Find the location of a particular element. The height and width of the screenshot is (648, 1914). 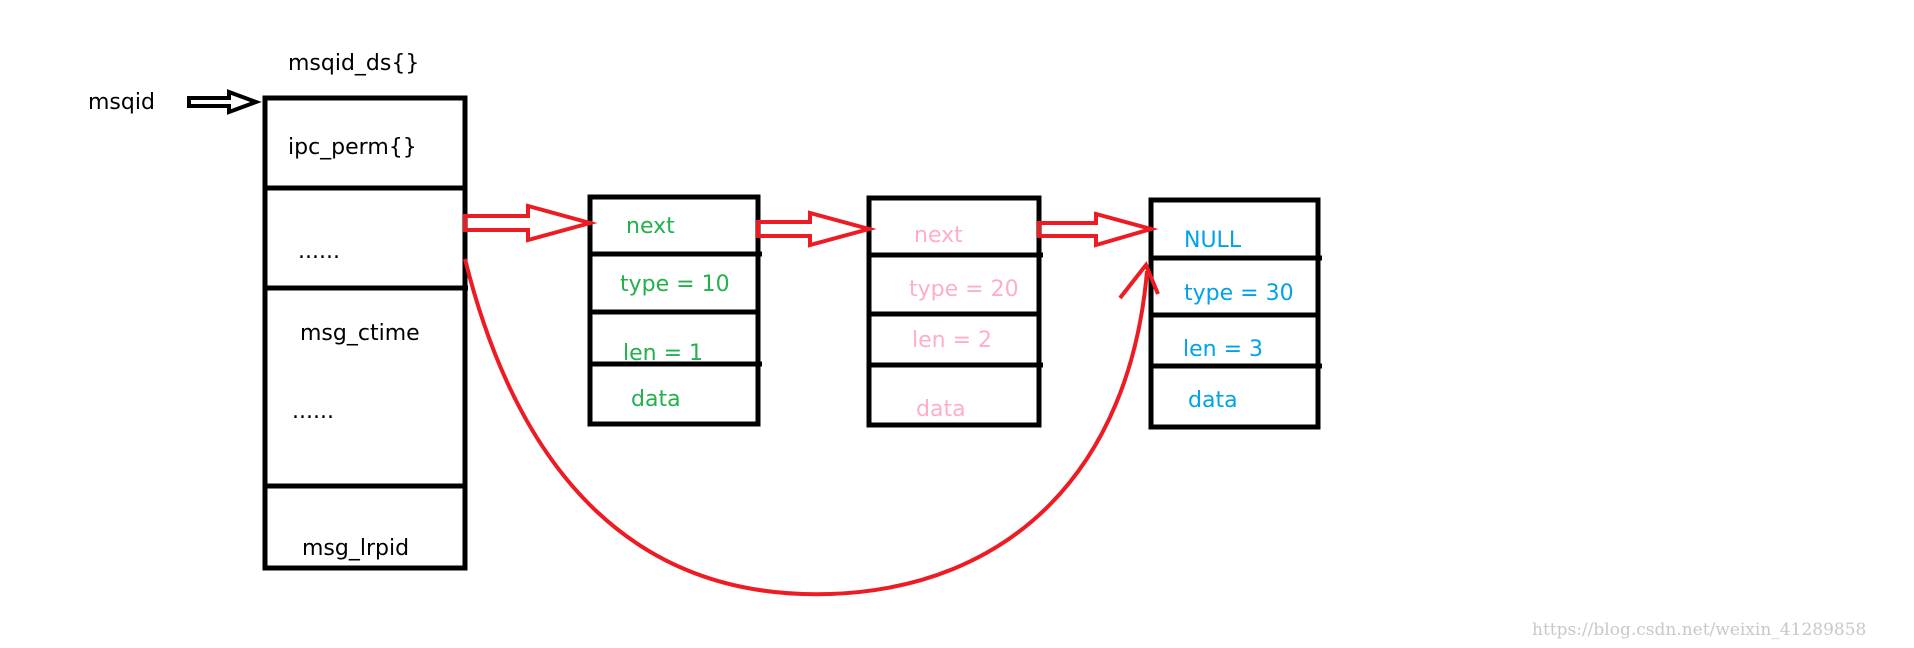

struct-field: msg_ctime is located at coordinates (360, 333).